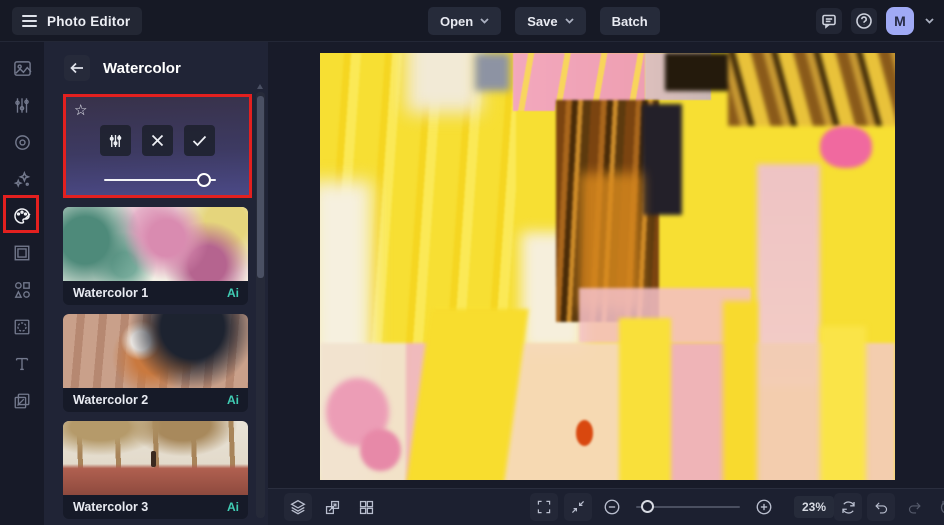  I want to click on history-clock-icon, so click(942, 506).